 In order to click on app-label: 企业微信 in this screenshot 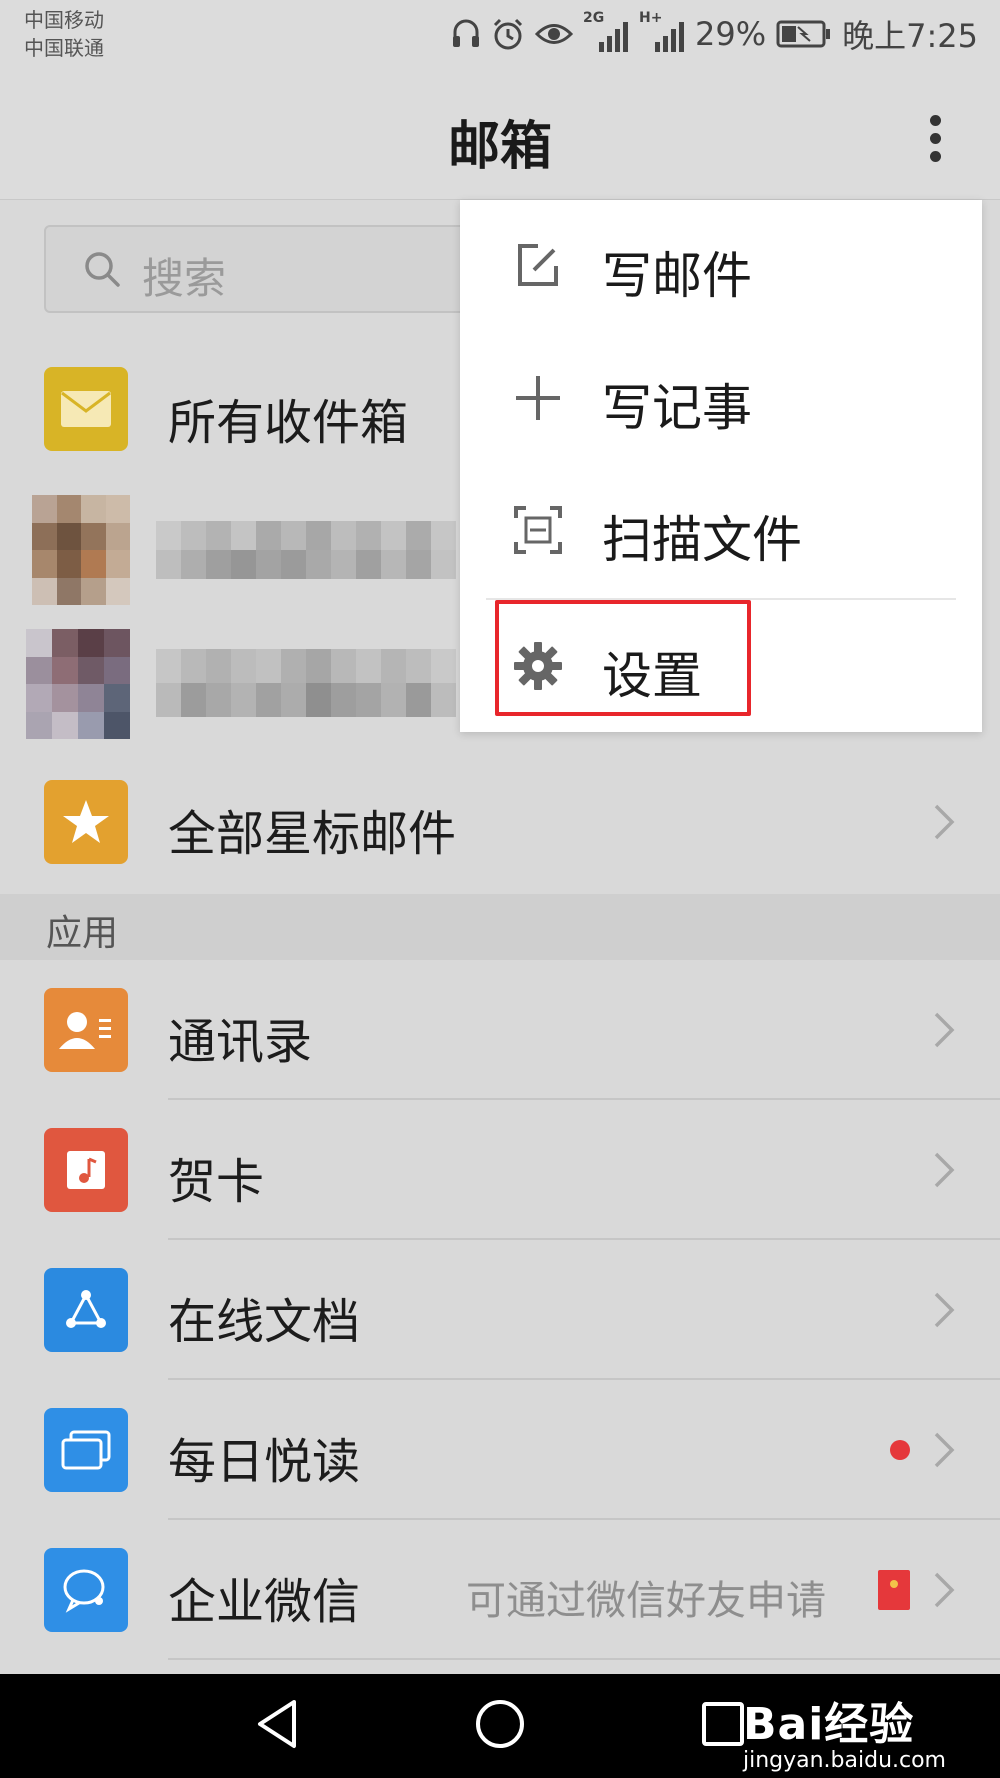, I will do `click(264, 1602)`.